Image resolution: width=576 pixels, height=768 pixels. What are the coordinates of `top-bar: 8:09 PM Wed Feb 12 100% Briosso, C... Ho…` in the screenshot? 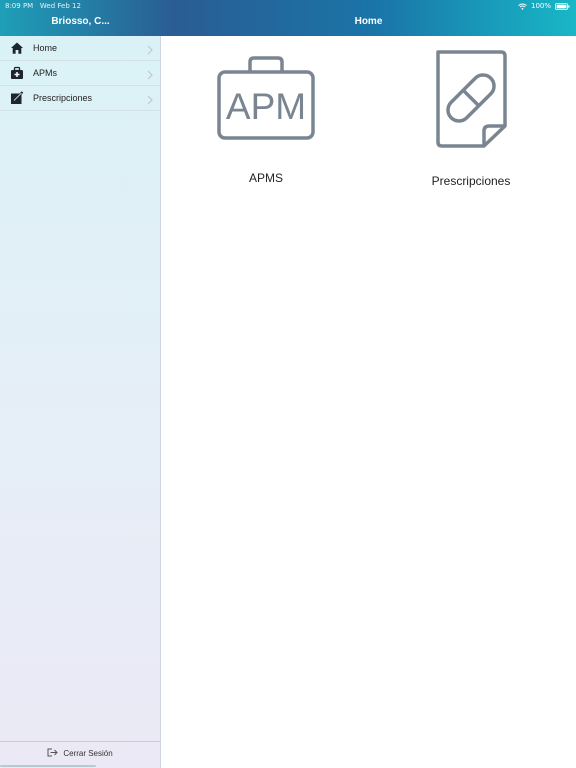 It's located at (288, 18).